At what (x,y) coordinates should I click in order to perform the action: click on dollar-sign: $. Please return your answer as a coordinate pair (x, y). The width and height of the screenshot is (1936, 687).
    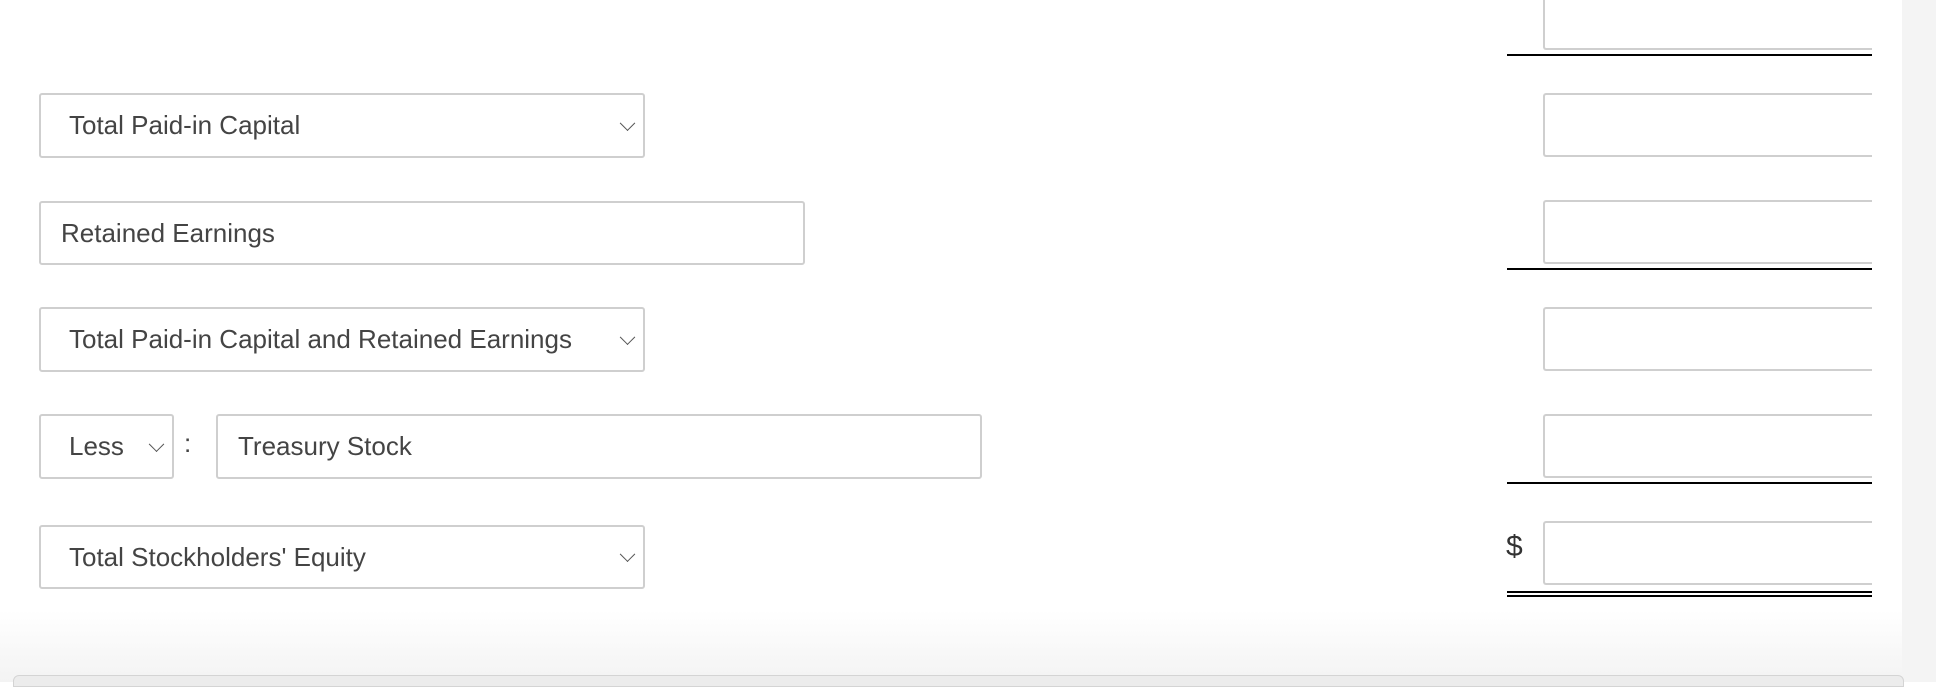
    Looking at the image, I should click on (1514, 546).